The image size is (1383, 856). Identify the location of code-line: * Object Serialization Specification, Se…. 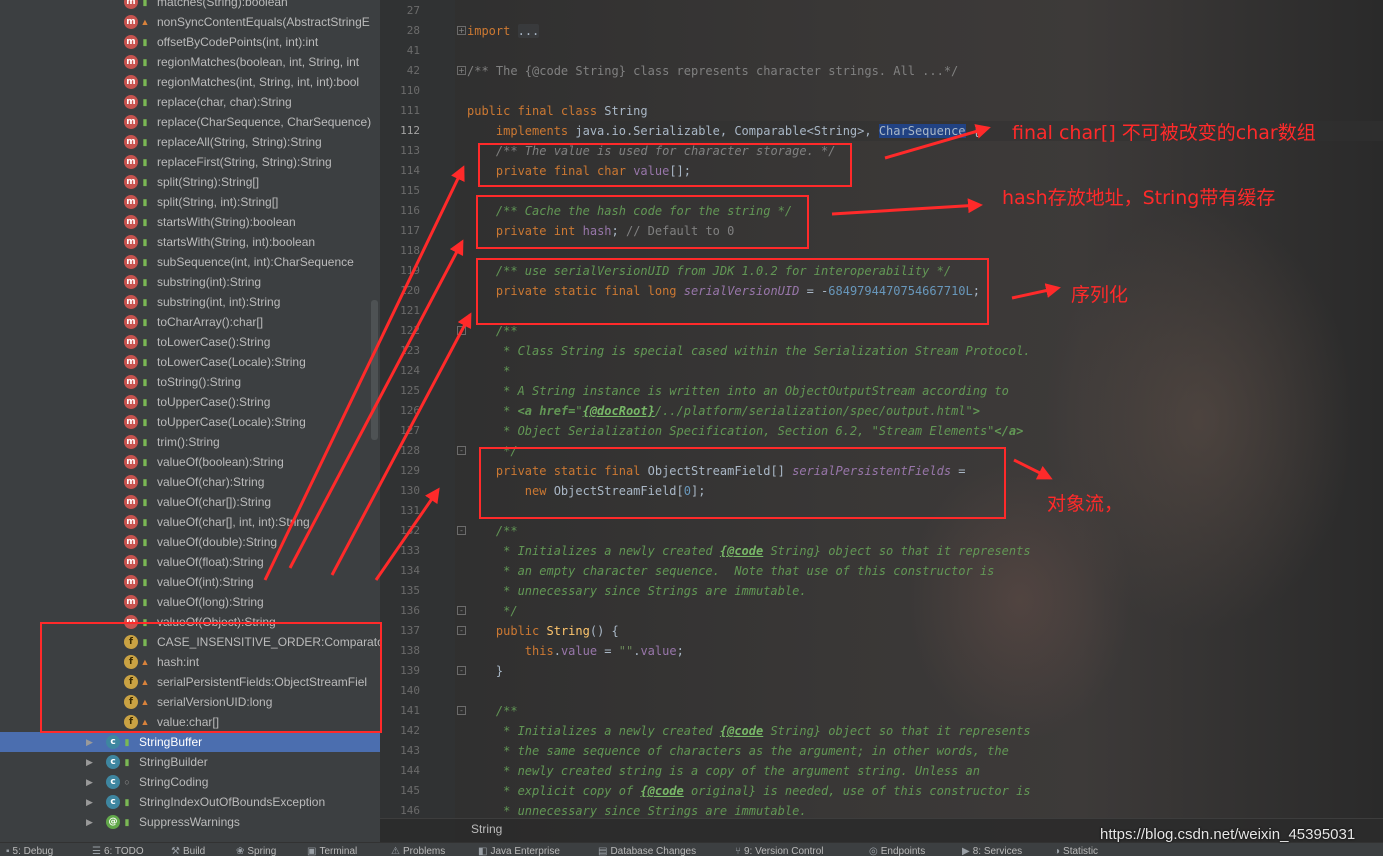
(745, 431).